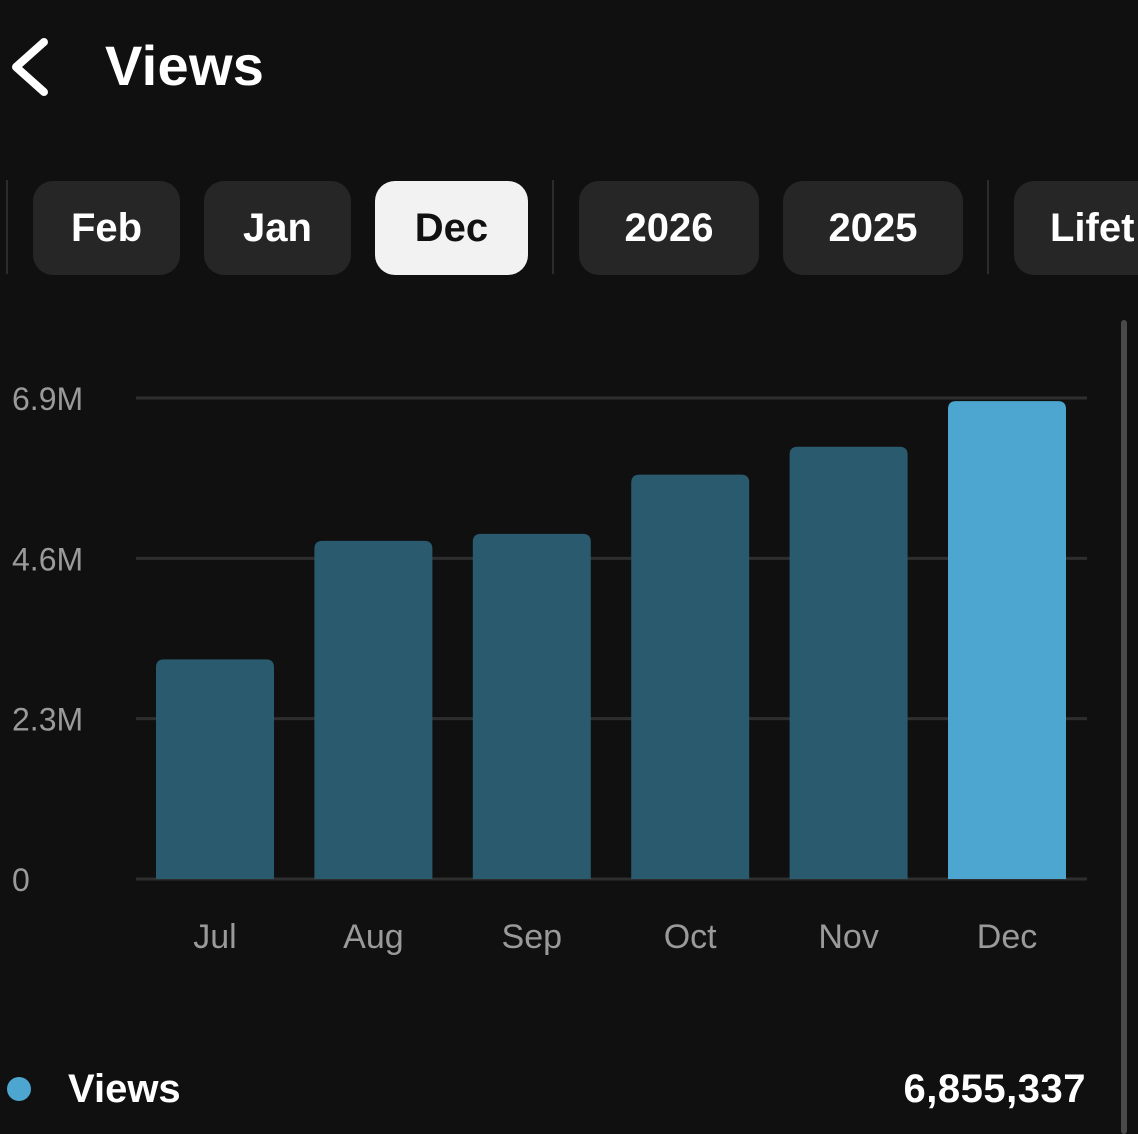 This screenshot has width=1138, height=1134. Describe the element at coordinates (873, 228) in the screenshot. I see `period-2025-button: 2025` at that location.